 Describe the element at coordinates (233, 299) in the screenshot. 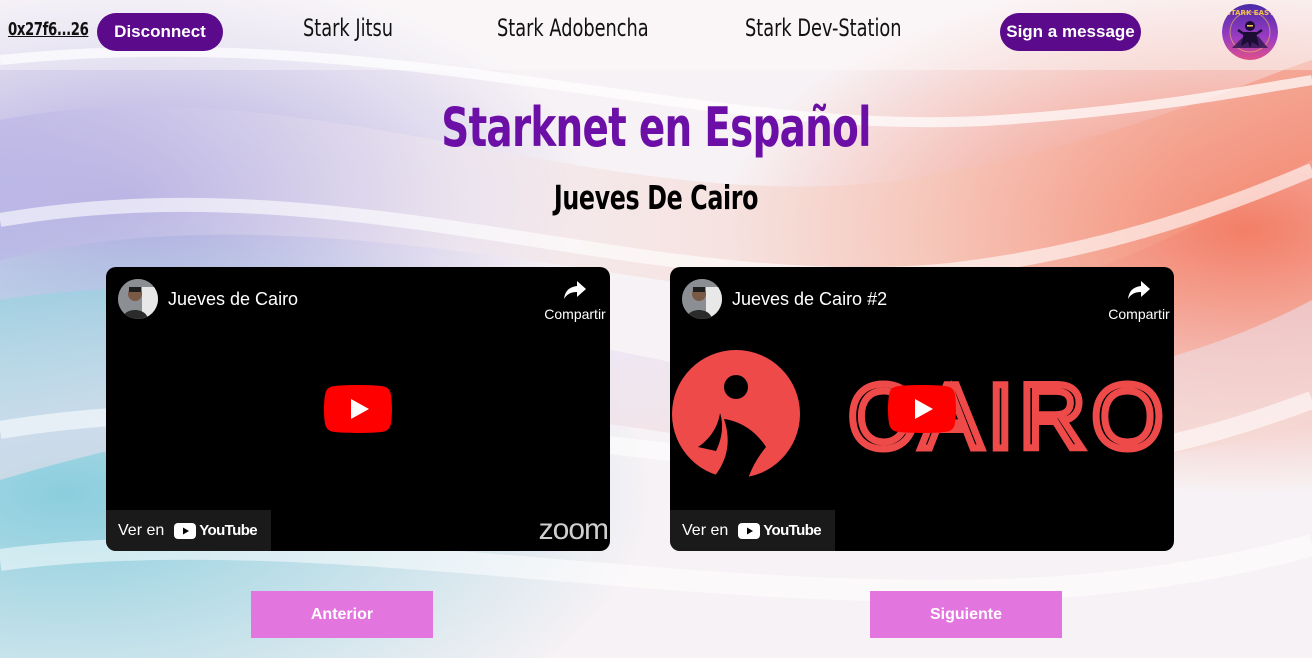

I see `video-title: Jueves de Cairo` at that location.